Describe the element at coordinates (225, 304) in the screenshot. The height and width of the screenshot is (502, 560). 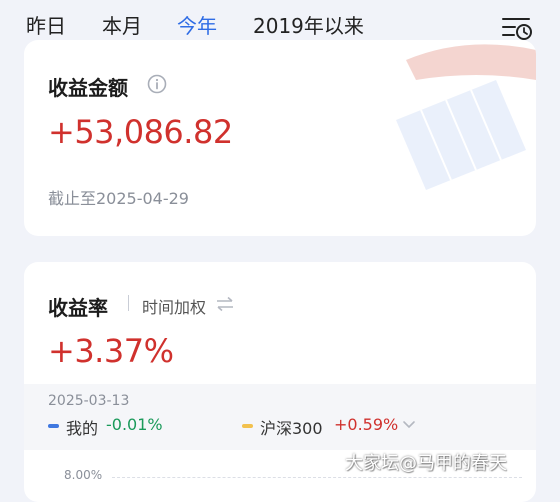
I see `swap-icon` at that location.